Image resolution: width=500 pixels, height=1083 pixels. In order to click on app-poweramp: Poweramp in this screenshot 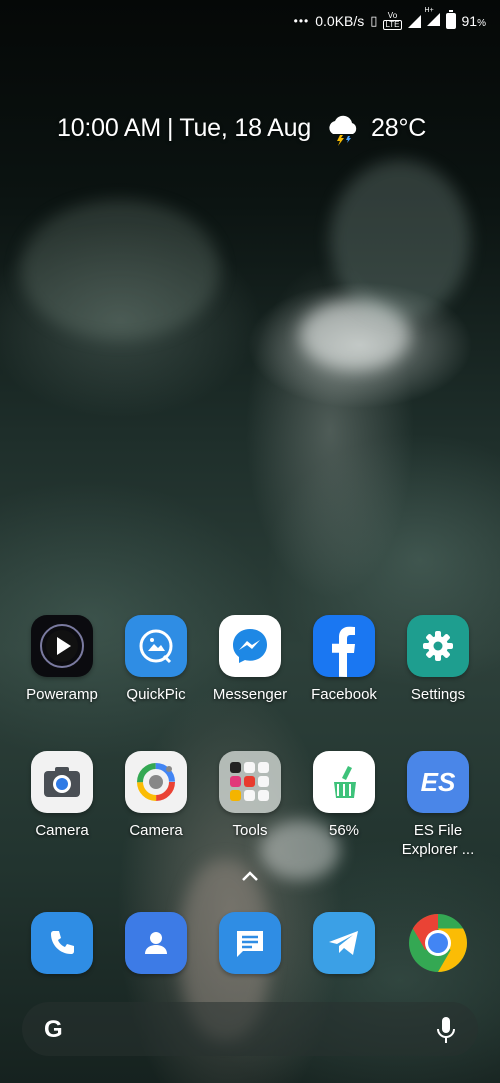, I will do `click(62, 659)`.